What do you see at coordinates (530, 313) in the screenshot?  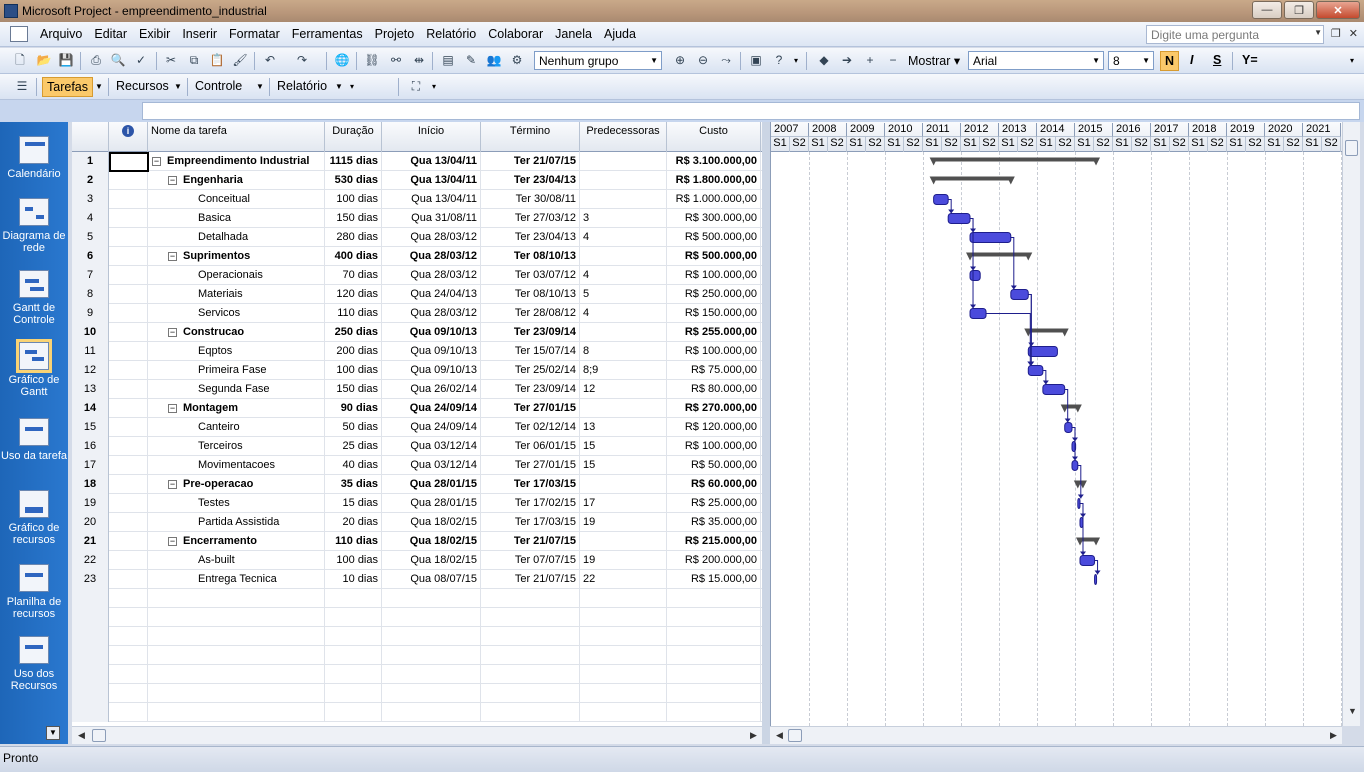 I see `finish-cell: Ter 28/08/12` at bounding box center [530, 313].